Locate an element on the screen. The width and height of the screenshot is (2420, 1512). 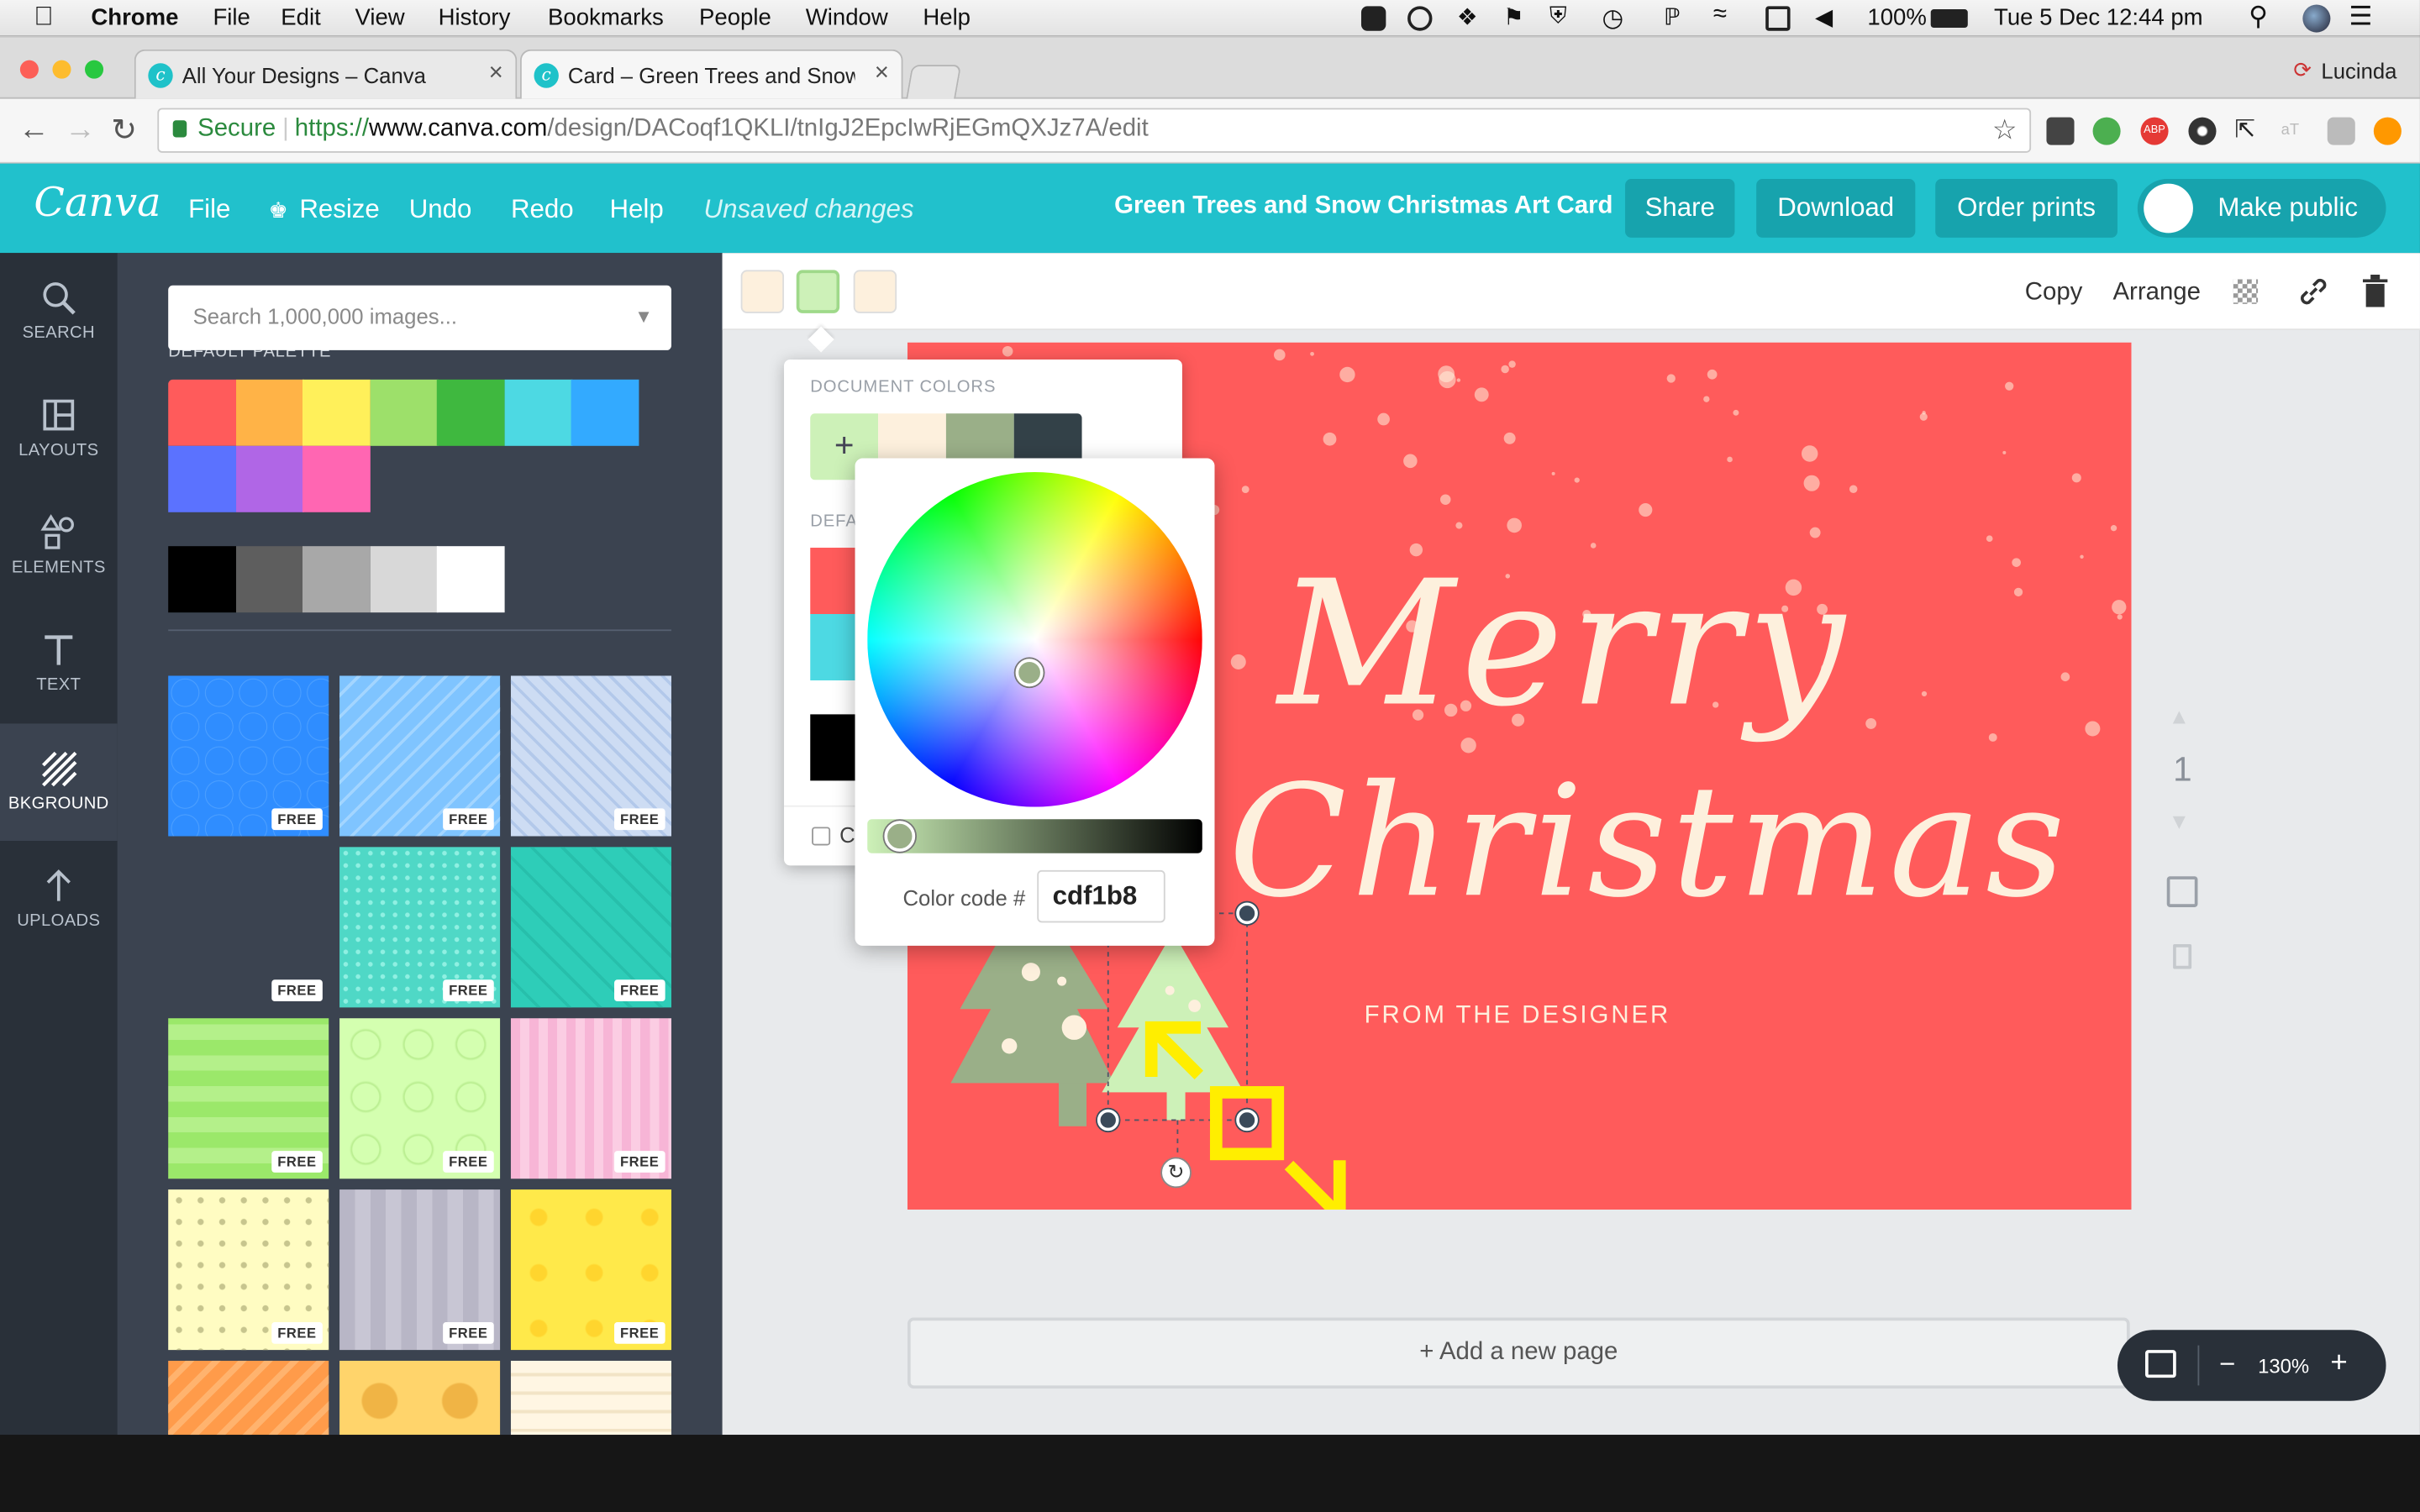
zoom-out-icon: − is located at coordinates (2227, 1364).